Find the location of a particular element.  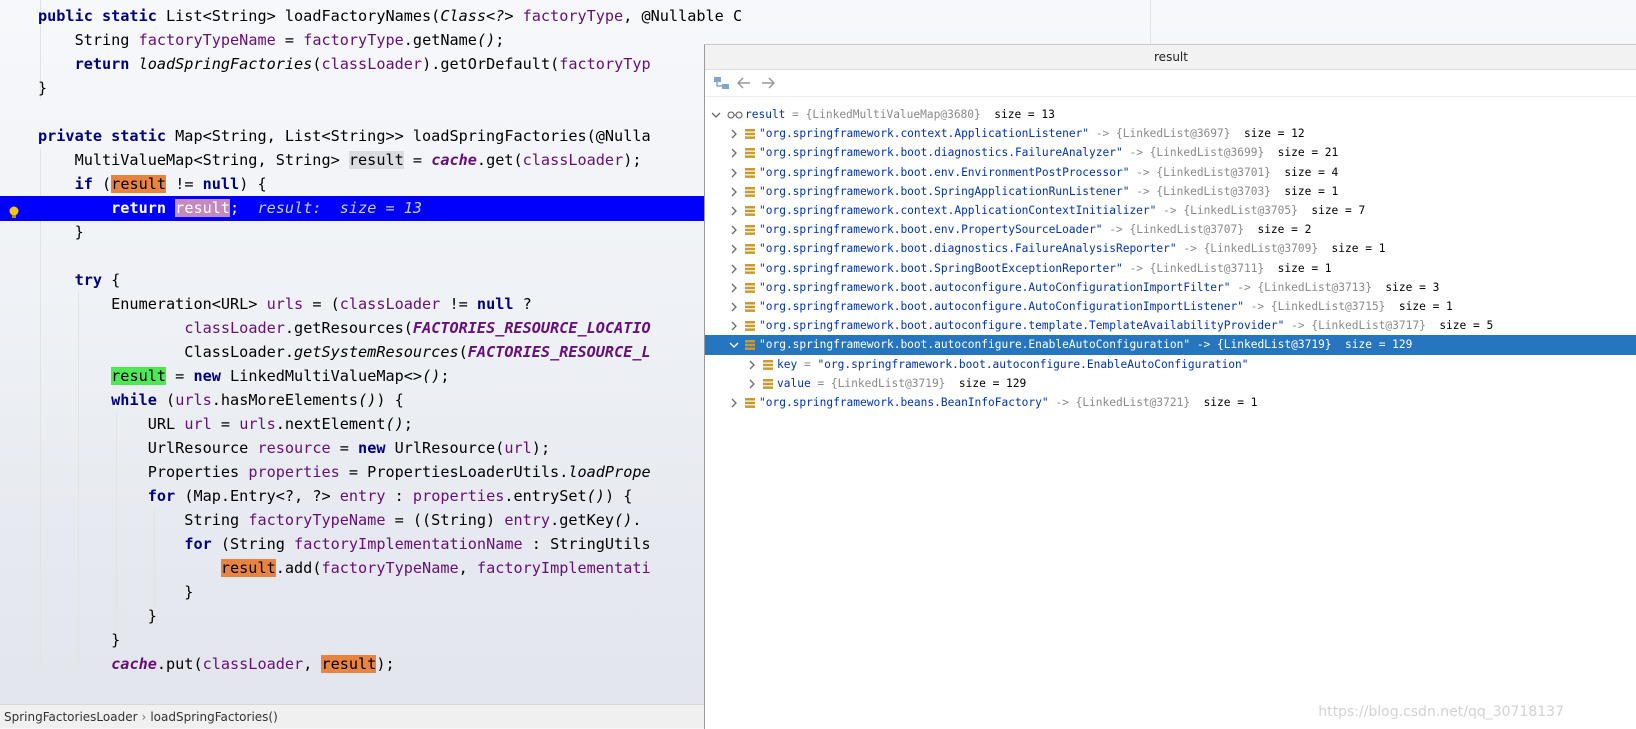

code-token: ); is located at coordinates (632, 160).